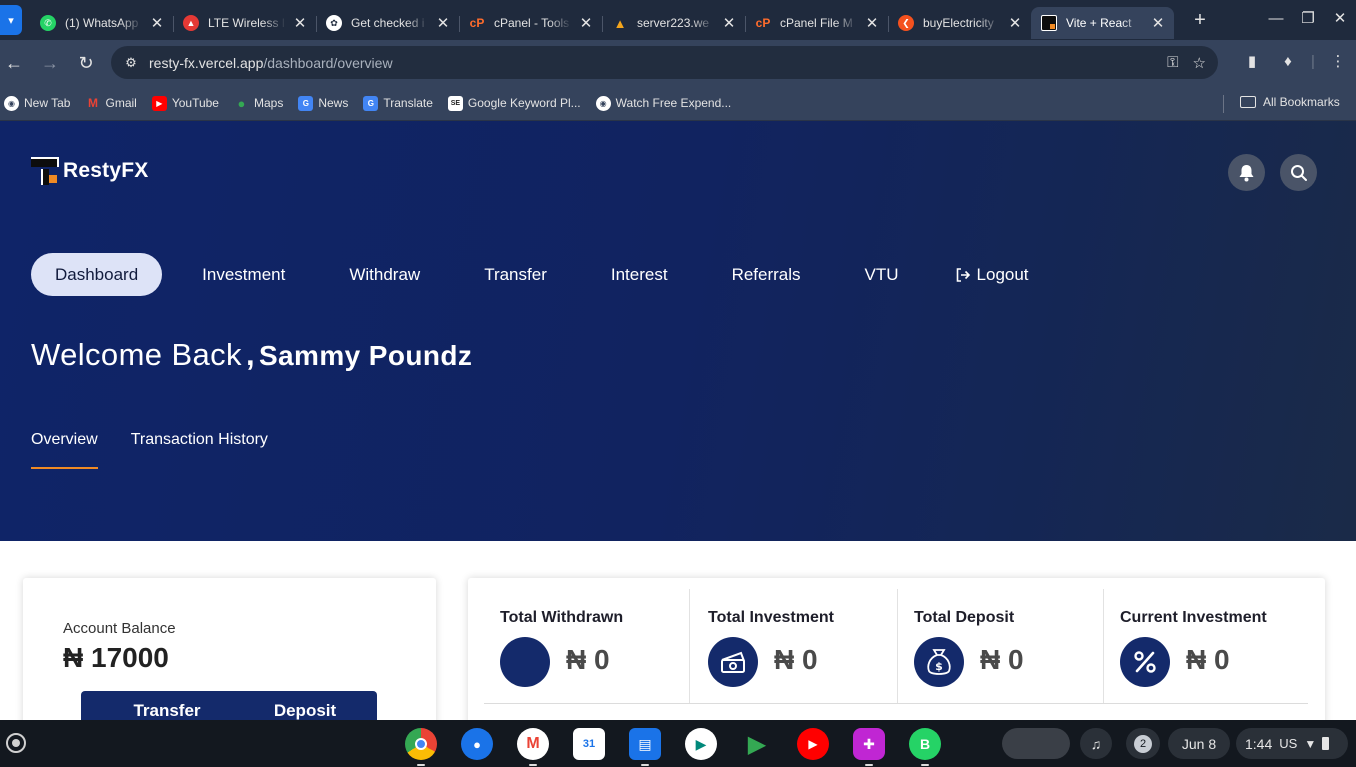  I want to click on bookmark-item: ● Maps, so click(259, 103).